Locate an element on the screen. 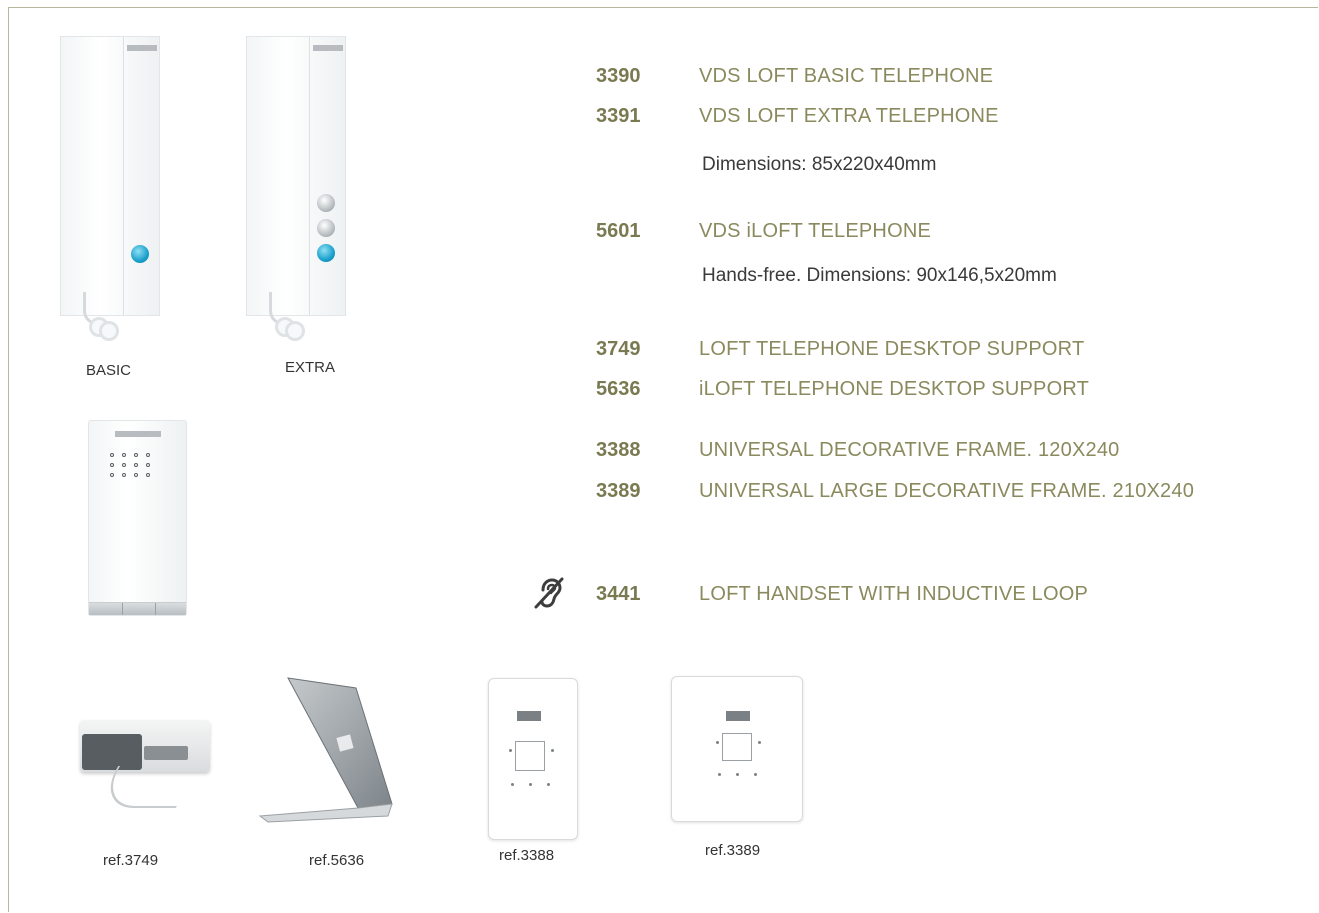  product-name: LOFT TELEPHONE DESKTOP SUPPORT is located at coordinates (892, 349).